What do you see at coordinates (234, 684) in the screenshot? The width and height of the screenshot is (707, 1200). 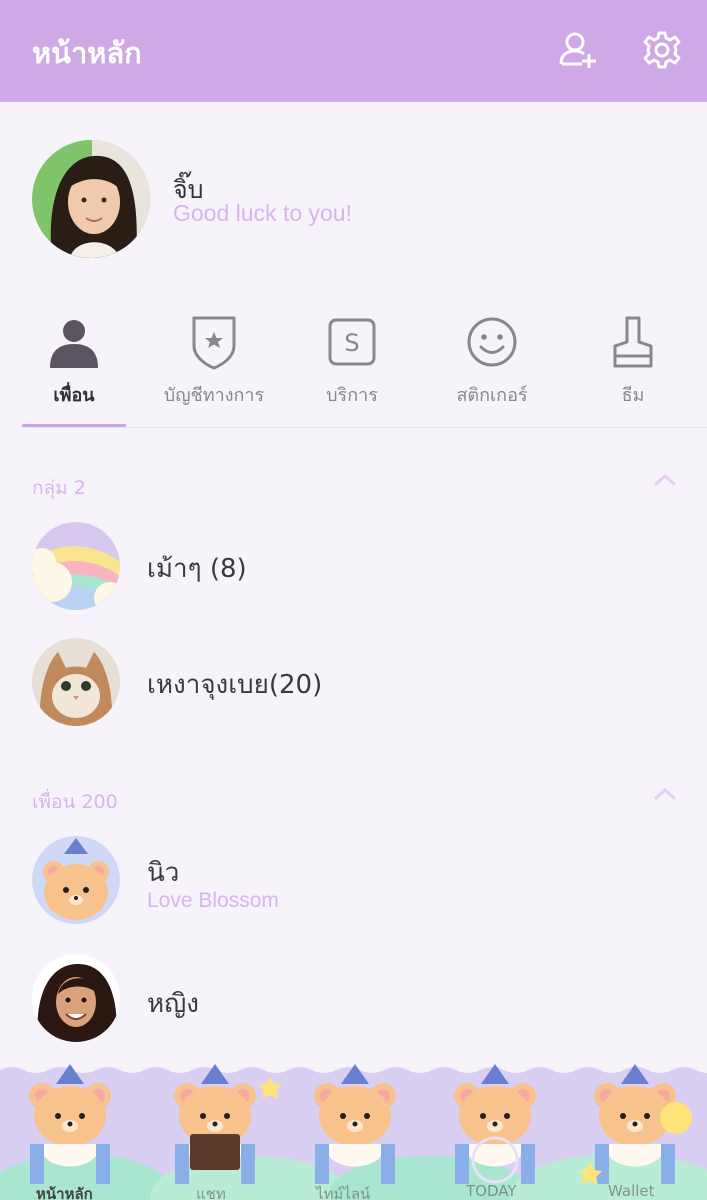 I see `group-name: เหงาจุงเบย(20)` at bounding box center [234, 684].